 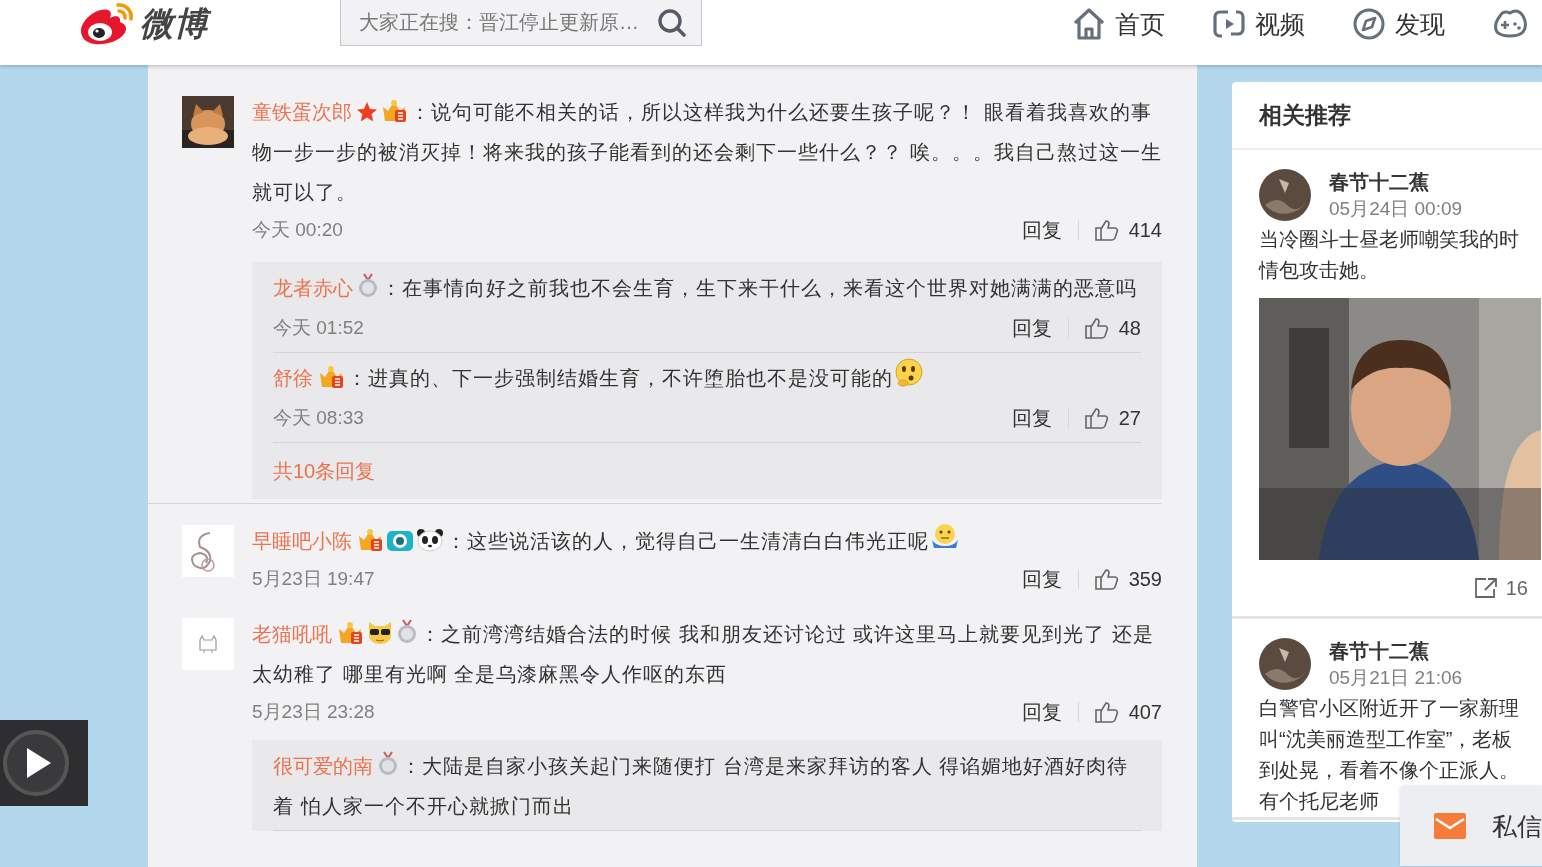 I want to click on comment-time: 今天 08:33, so click(x=318, y=418).